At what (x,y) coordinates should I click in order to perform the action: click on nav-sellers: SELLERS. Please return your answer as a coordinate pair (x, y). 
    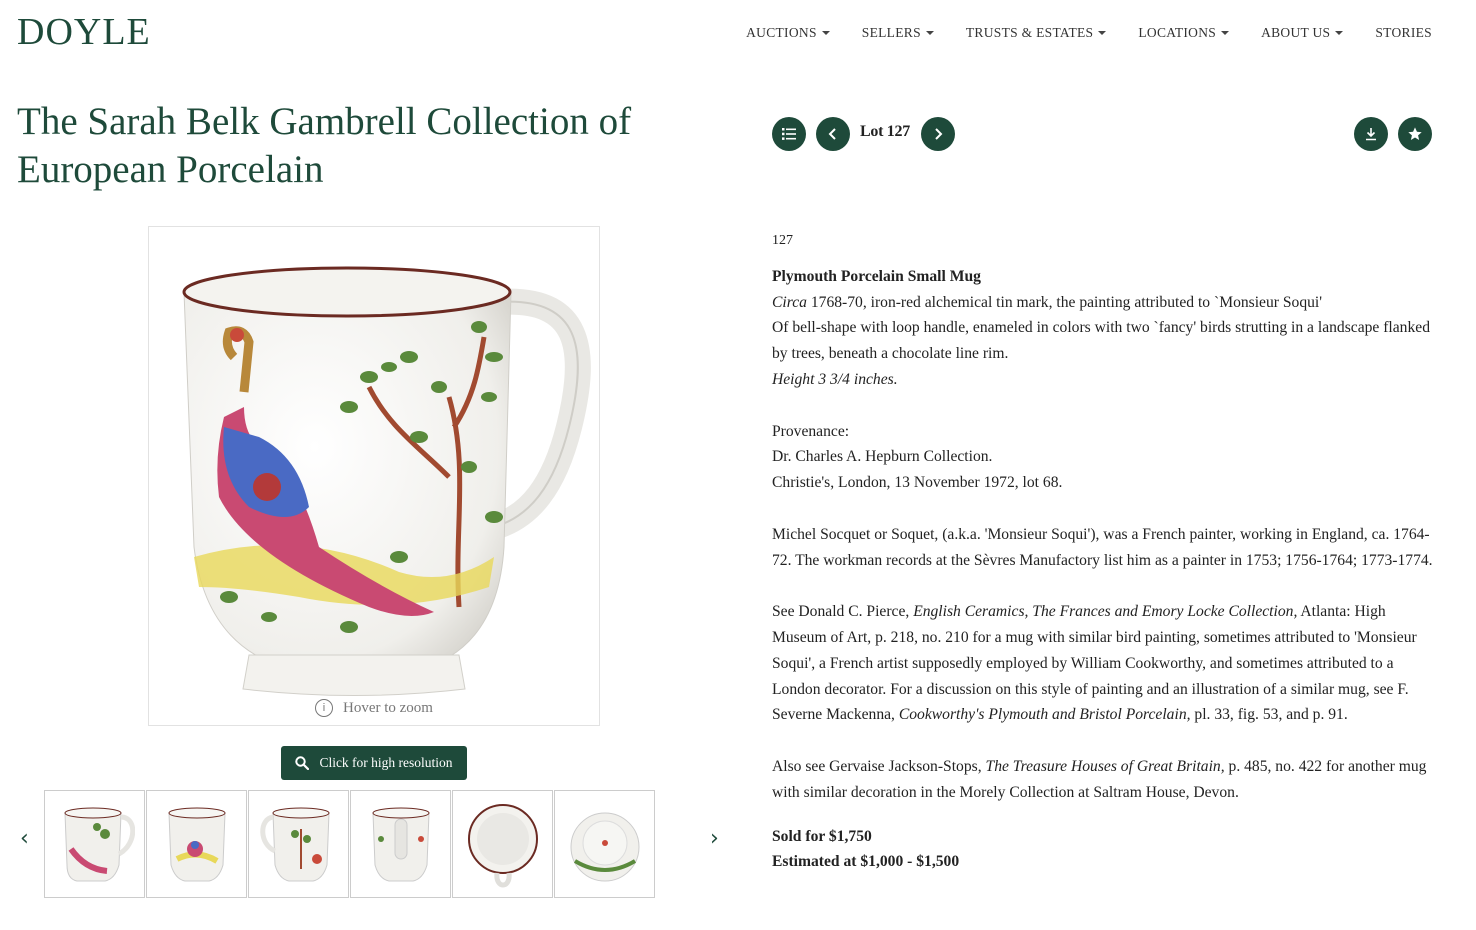
    Looking at the image, I should click on (898, 33).